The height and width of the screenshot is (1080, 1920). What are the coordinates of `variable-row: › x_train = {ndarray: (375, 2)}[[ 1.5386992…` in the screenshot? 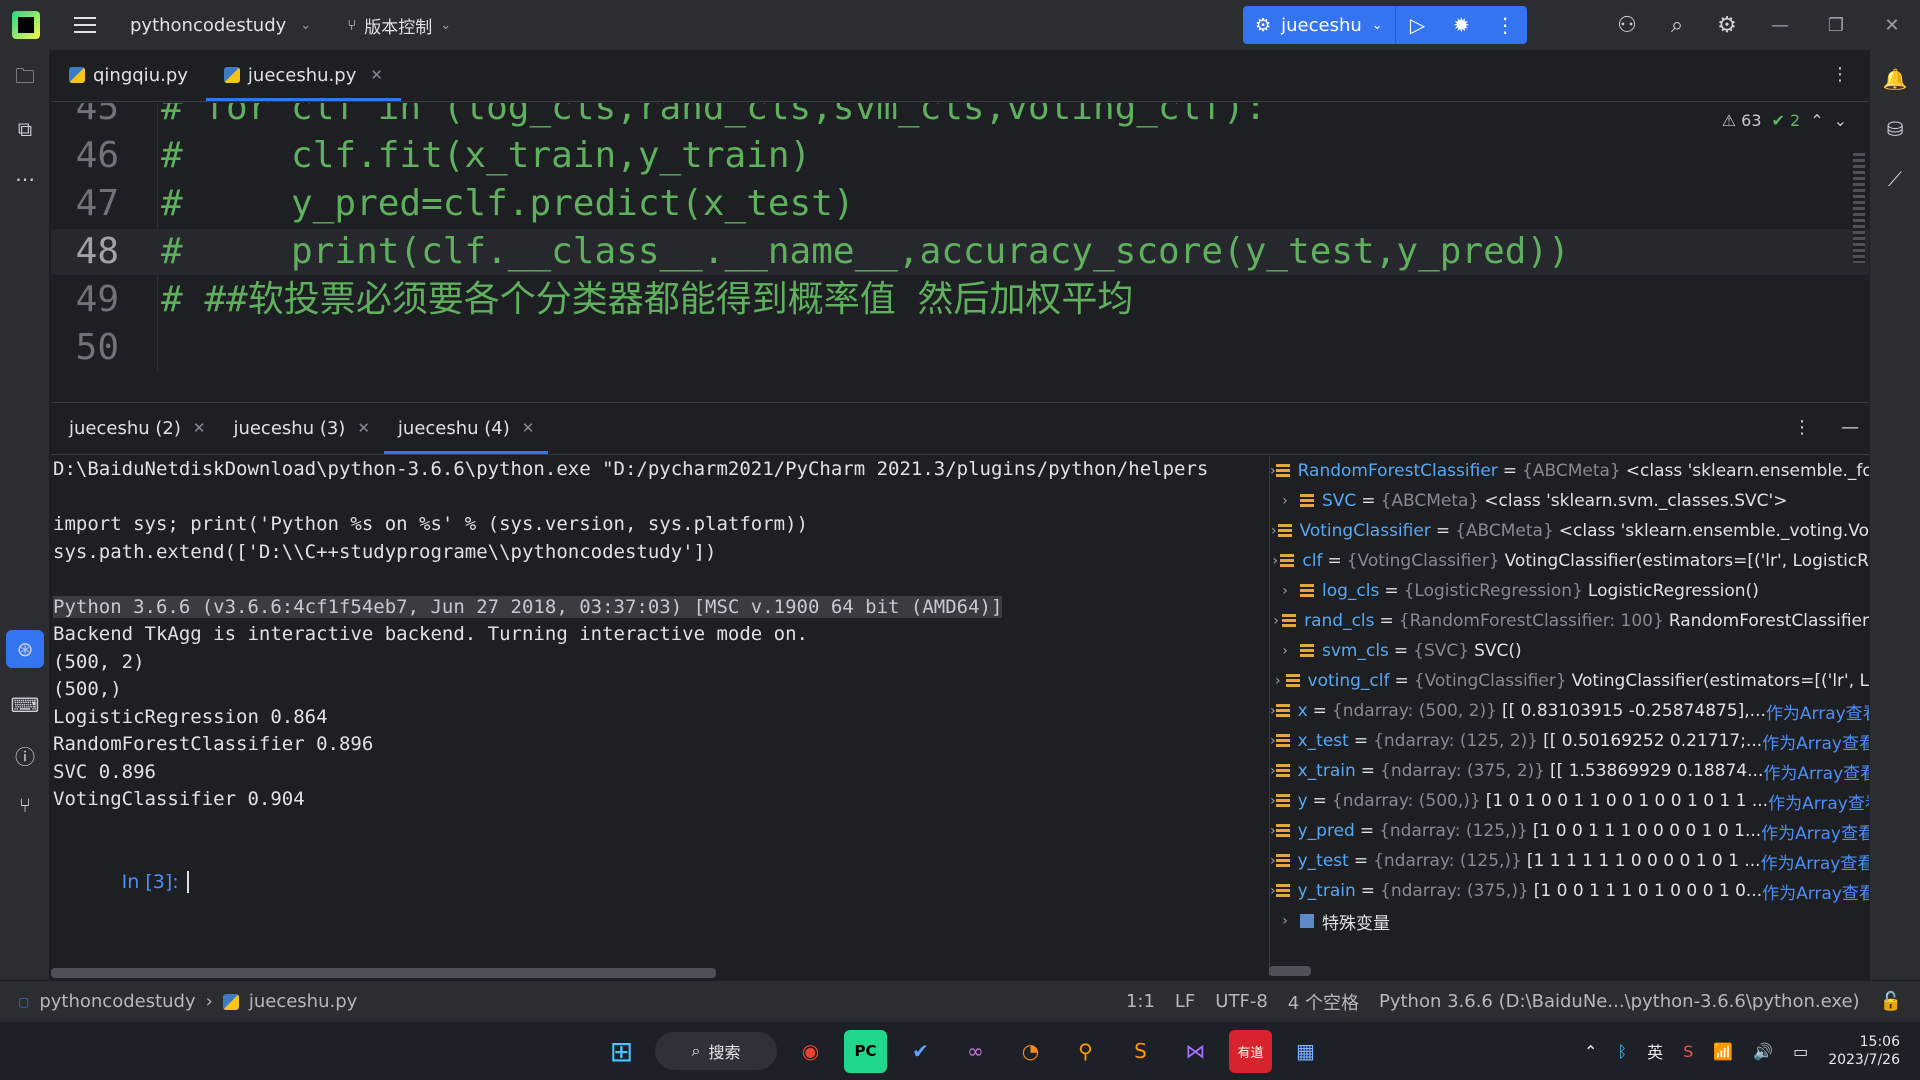 It's located at (1569, 771).